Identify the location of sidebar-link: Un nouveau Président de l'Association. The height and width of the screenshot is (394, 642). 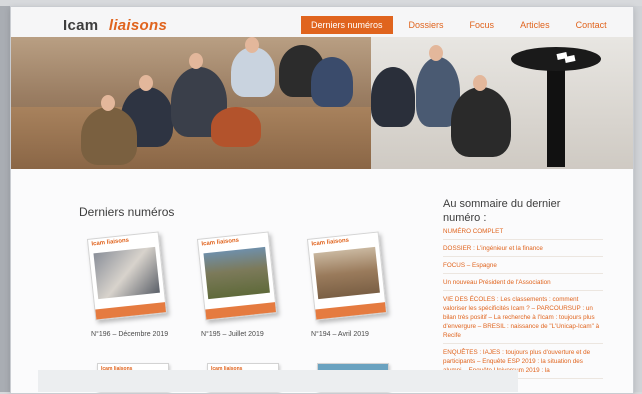
(523, 284).